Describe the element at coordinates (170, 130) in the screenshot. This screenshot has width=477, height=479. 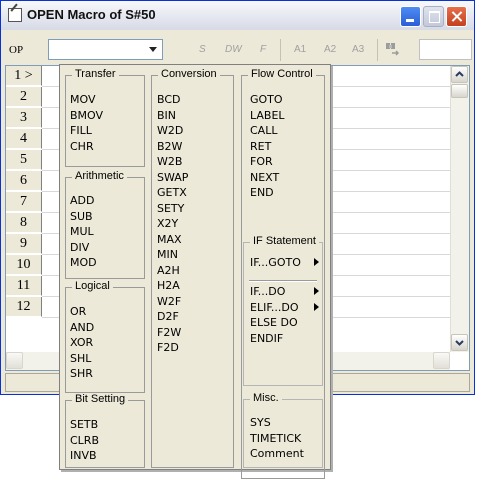
I see `menu-item-w2d: W2D` at that location.